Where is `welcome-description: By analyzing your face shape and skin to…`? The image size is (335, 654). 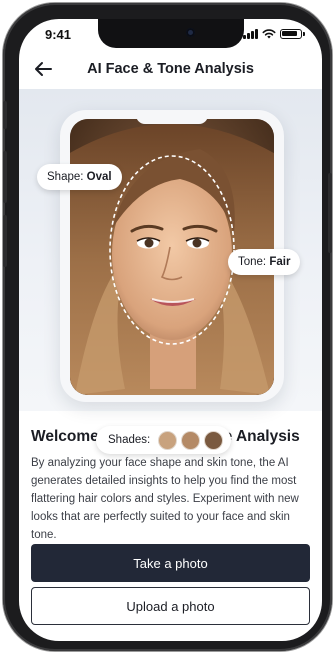
welcome-description: By analyzing your face shape and skin to… is located at coordinates (165, 499).